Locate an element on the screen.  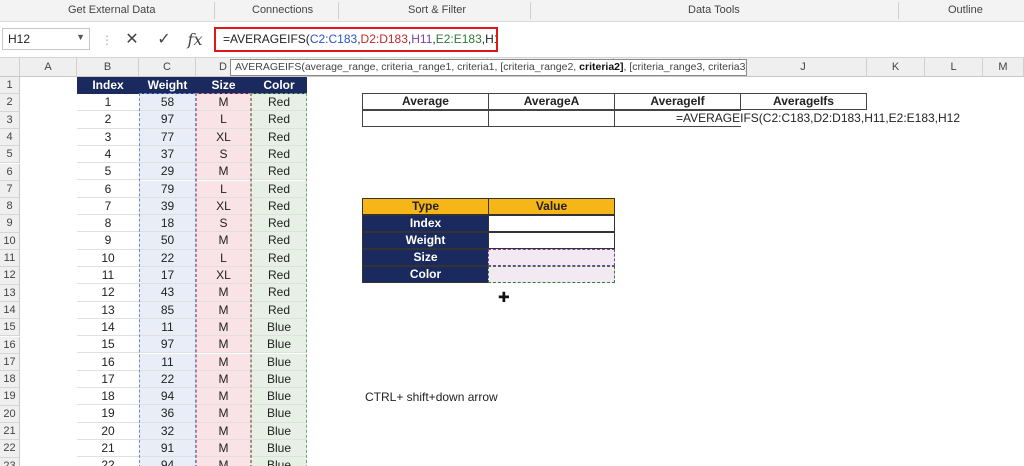
header-size: Size is located at coordinates (223, 86).